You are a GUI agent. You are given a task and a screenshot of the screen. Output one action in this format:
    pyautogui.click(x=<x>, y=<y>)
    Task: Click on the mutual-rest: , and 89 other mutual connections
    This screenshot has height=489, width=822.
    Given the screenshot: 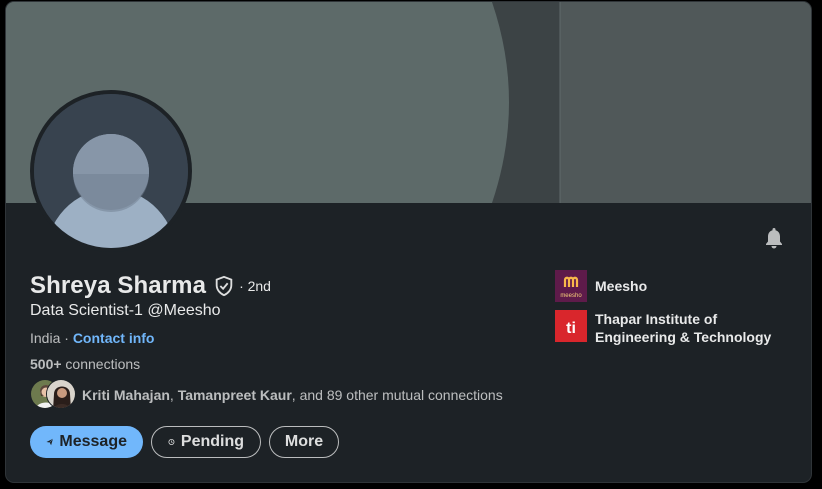 What is the action you would take?
    pyautogui.click(x=397, y=395)
    